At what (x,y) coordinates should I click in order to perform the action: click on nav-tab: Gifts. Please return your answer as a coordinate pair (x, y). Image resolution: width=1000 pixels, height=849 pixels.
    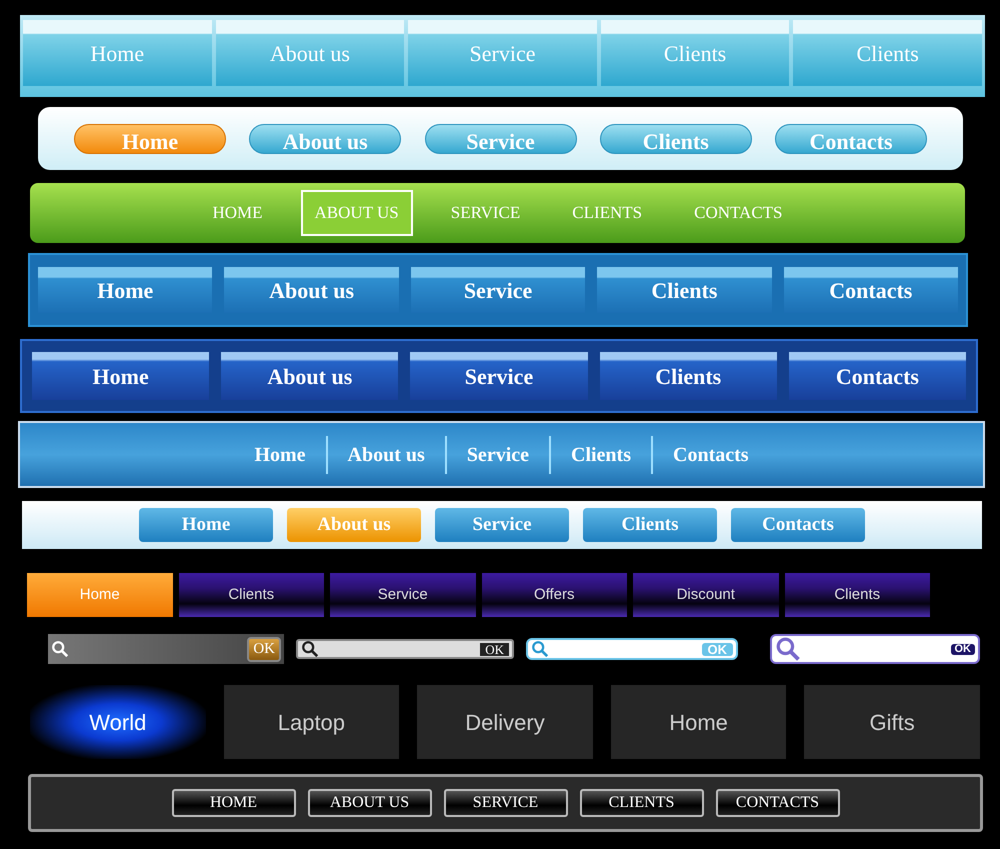
    Looking at the image, I should click on (892, 722).